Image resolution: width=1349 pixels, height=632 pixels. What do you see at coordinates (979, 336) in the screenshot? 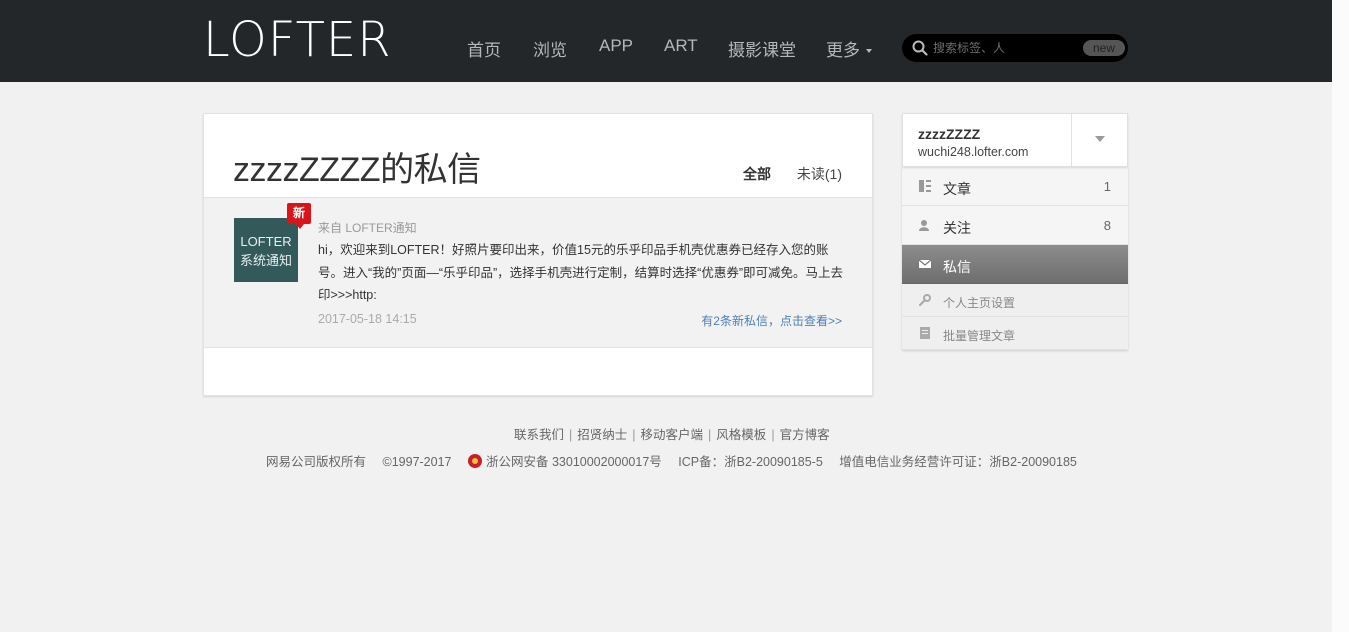
I see `sidebar-item-label: 批量管理文章` at bounding box center [979, 336].